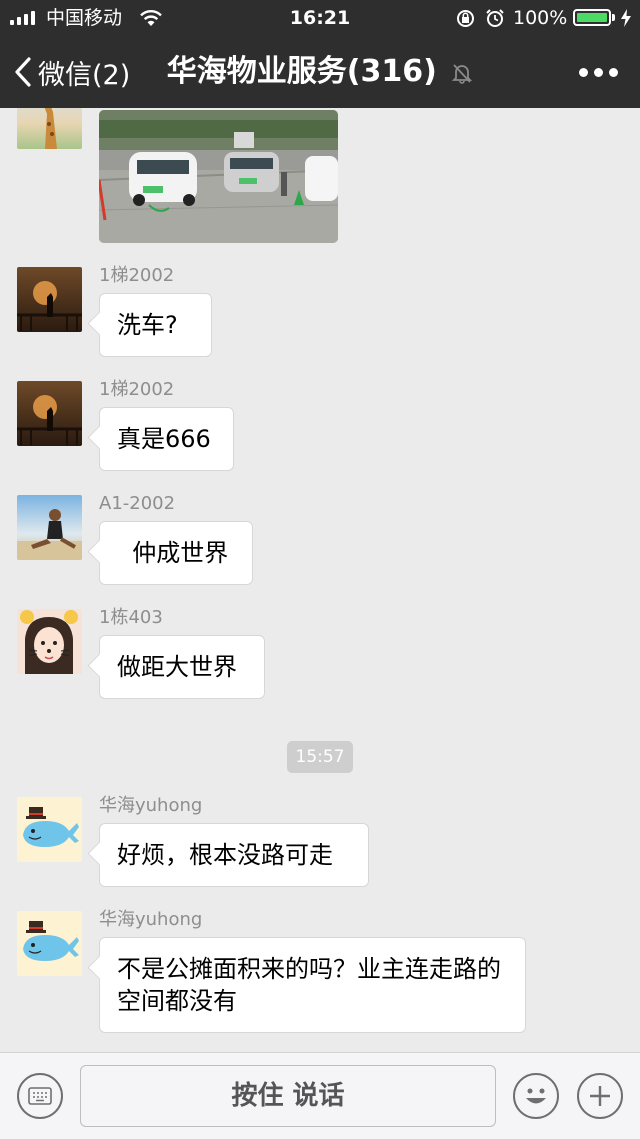 This screenshot has width=640, height=1139. I want to click on battery-percent: 100%, so click(540, 18).